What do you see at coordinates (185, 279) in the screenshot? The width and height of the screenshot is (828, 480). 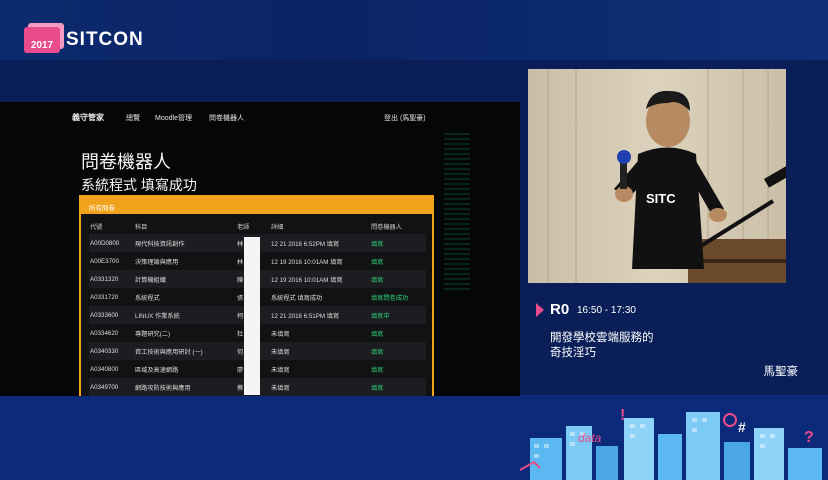 I see `row-subject: 計算機組織` at bounding box center [185, 279].